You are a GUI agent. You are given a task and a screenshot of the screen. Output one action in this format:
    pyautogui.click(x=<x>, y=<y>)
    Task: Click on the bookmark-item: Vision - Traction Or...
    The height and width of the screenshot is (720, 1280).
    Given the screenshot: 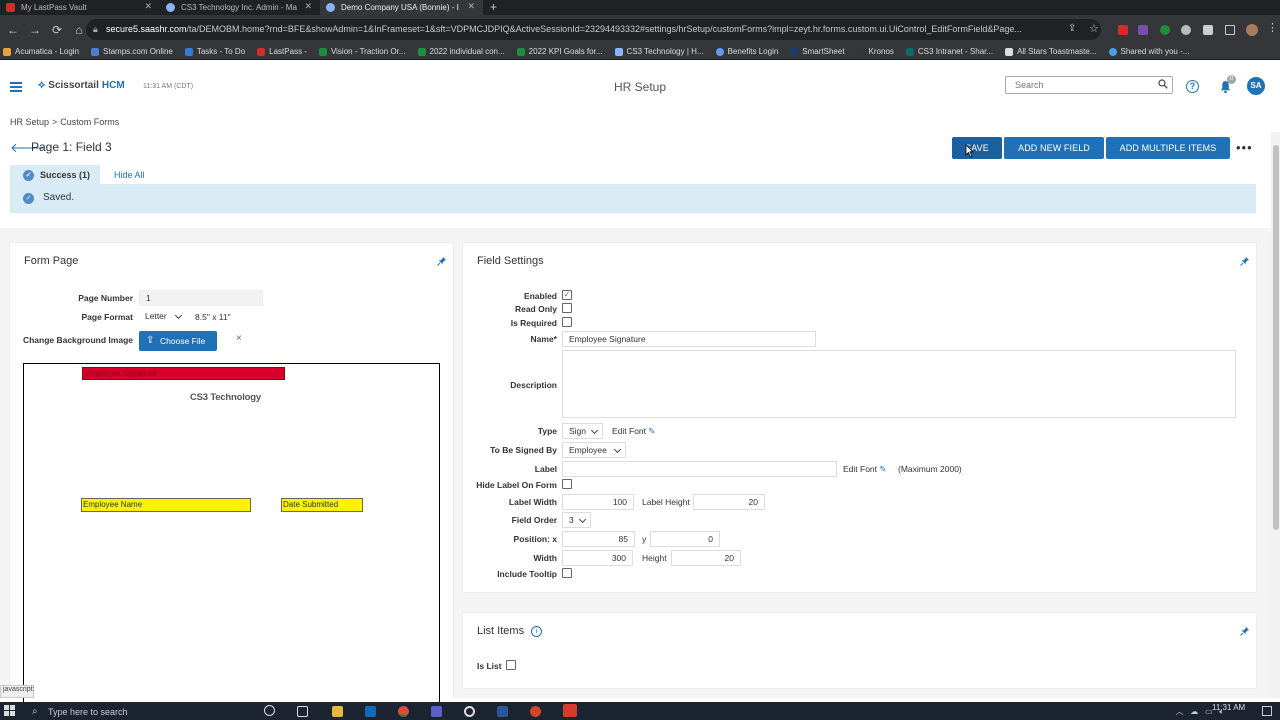 What is the action you would take?
    pyautogui.click(x=362, y=51)
    